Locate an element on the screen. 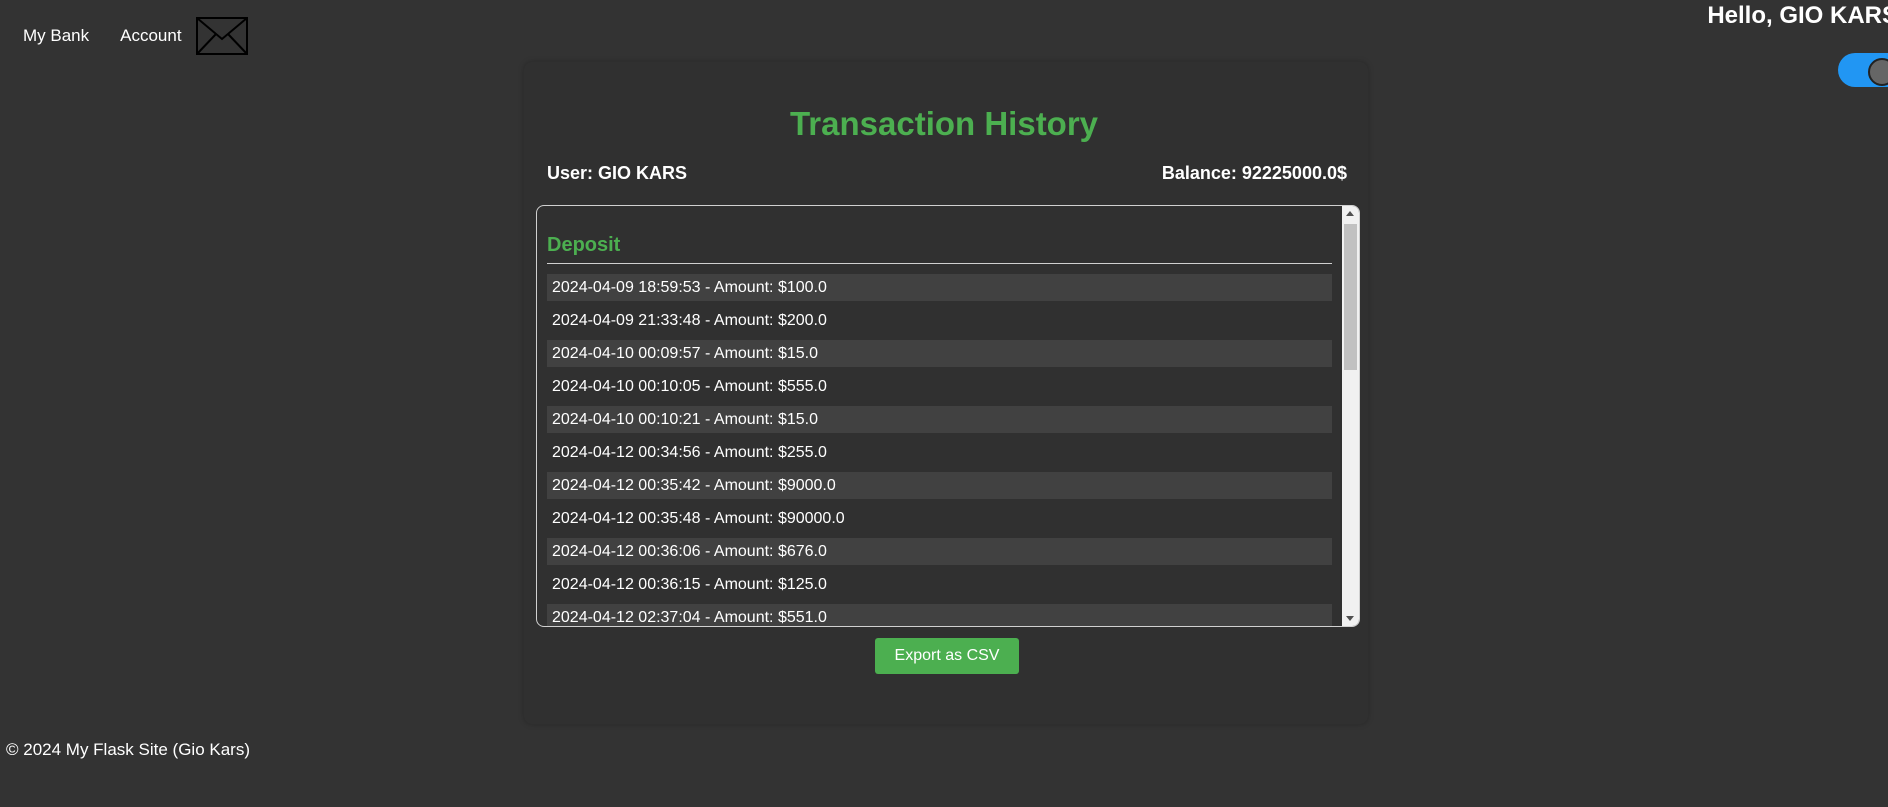 The width and height of the screenshot is (1888, 807). scrollbar-thumb is located at coordinates (1350, 297).